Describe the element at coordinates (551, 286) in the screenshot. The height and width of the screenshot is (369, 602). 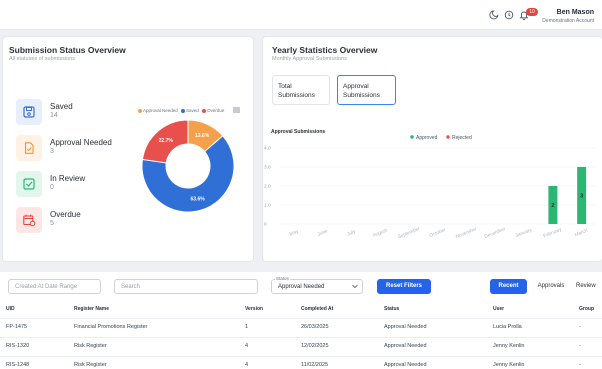
I see `view-approvals-button: Approvals` at that location.